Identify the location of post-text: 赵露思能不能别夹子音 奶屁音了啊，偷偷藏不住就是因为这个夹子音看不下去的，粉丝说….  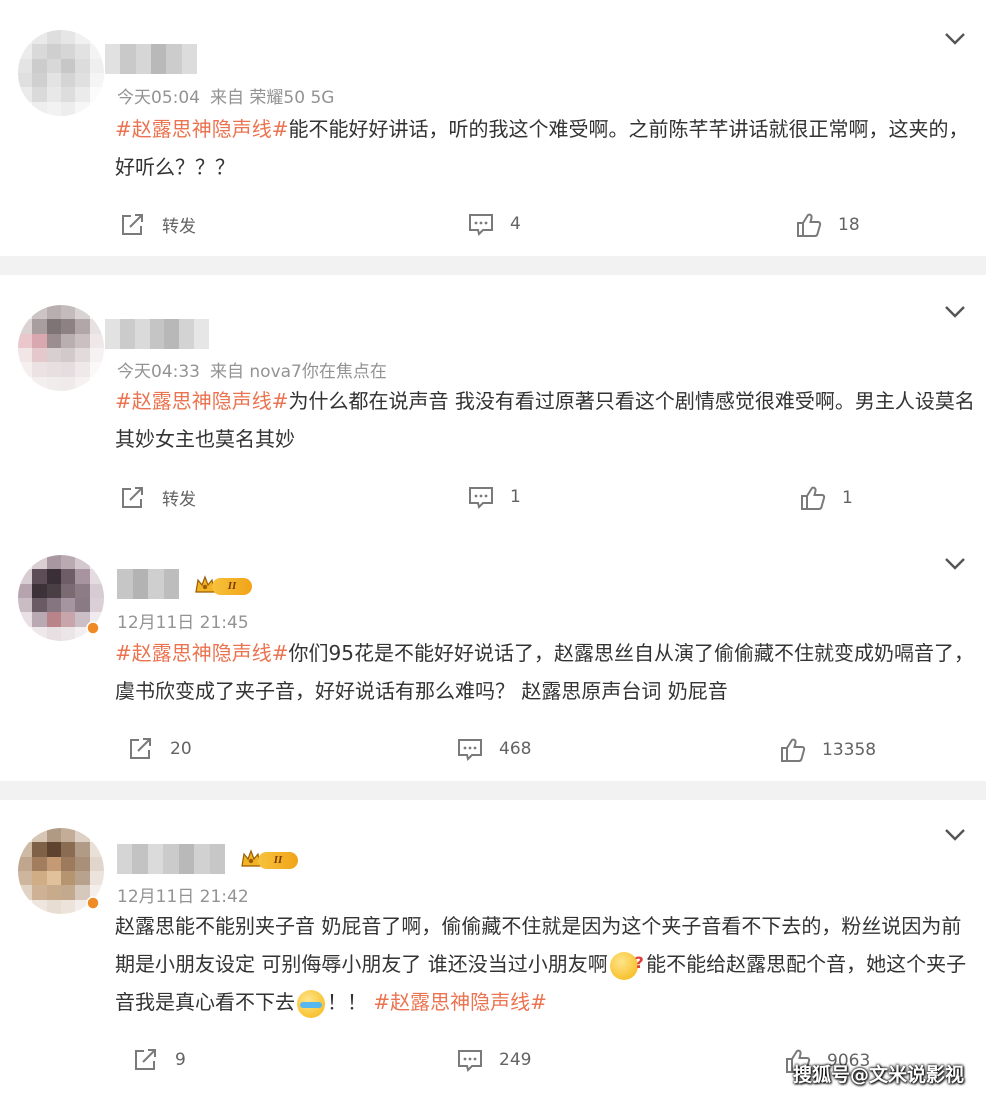
(545, 964).